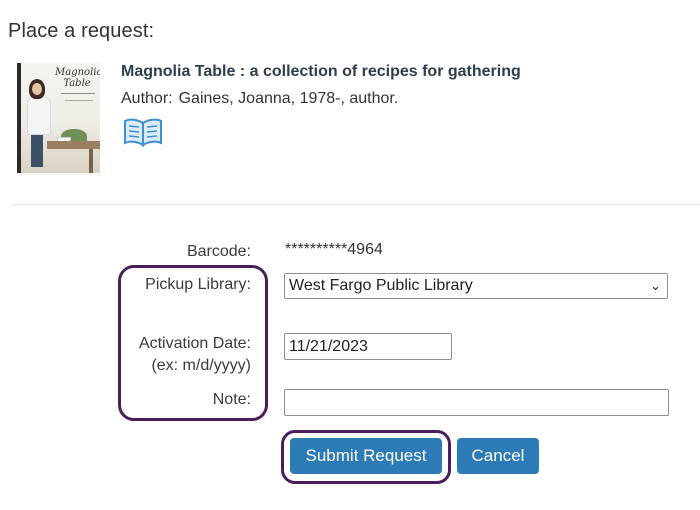  Describe the element at coordinates (218, 251) in the screenshot. I see `barcode-label: Barcode:` at that location.